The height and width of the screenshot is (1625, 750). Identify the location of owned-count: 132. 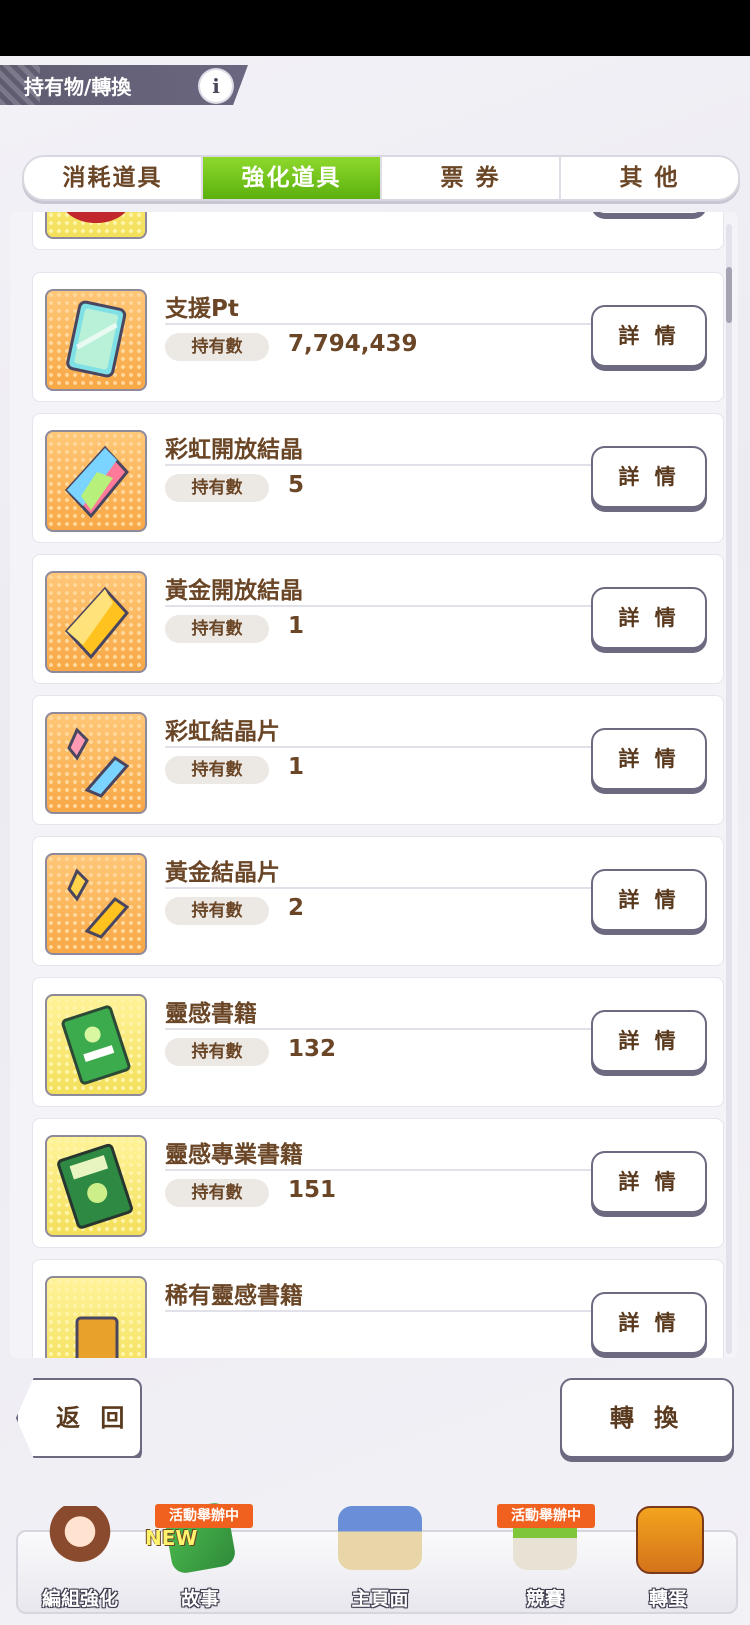
(312, 1049).